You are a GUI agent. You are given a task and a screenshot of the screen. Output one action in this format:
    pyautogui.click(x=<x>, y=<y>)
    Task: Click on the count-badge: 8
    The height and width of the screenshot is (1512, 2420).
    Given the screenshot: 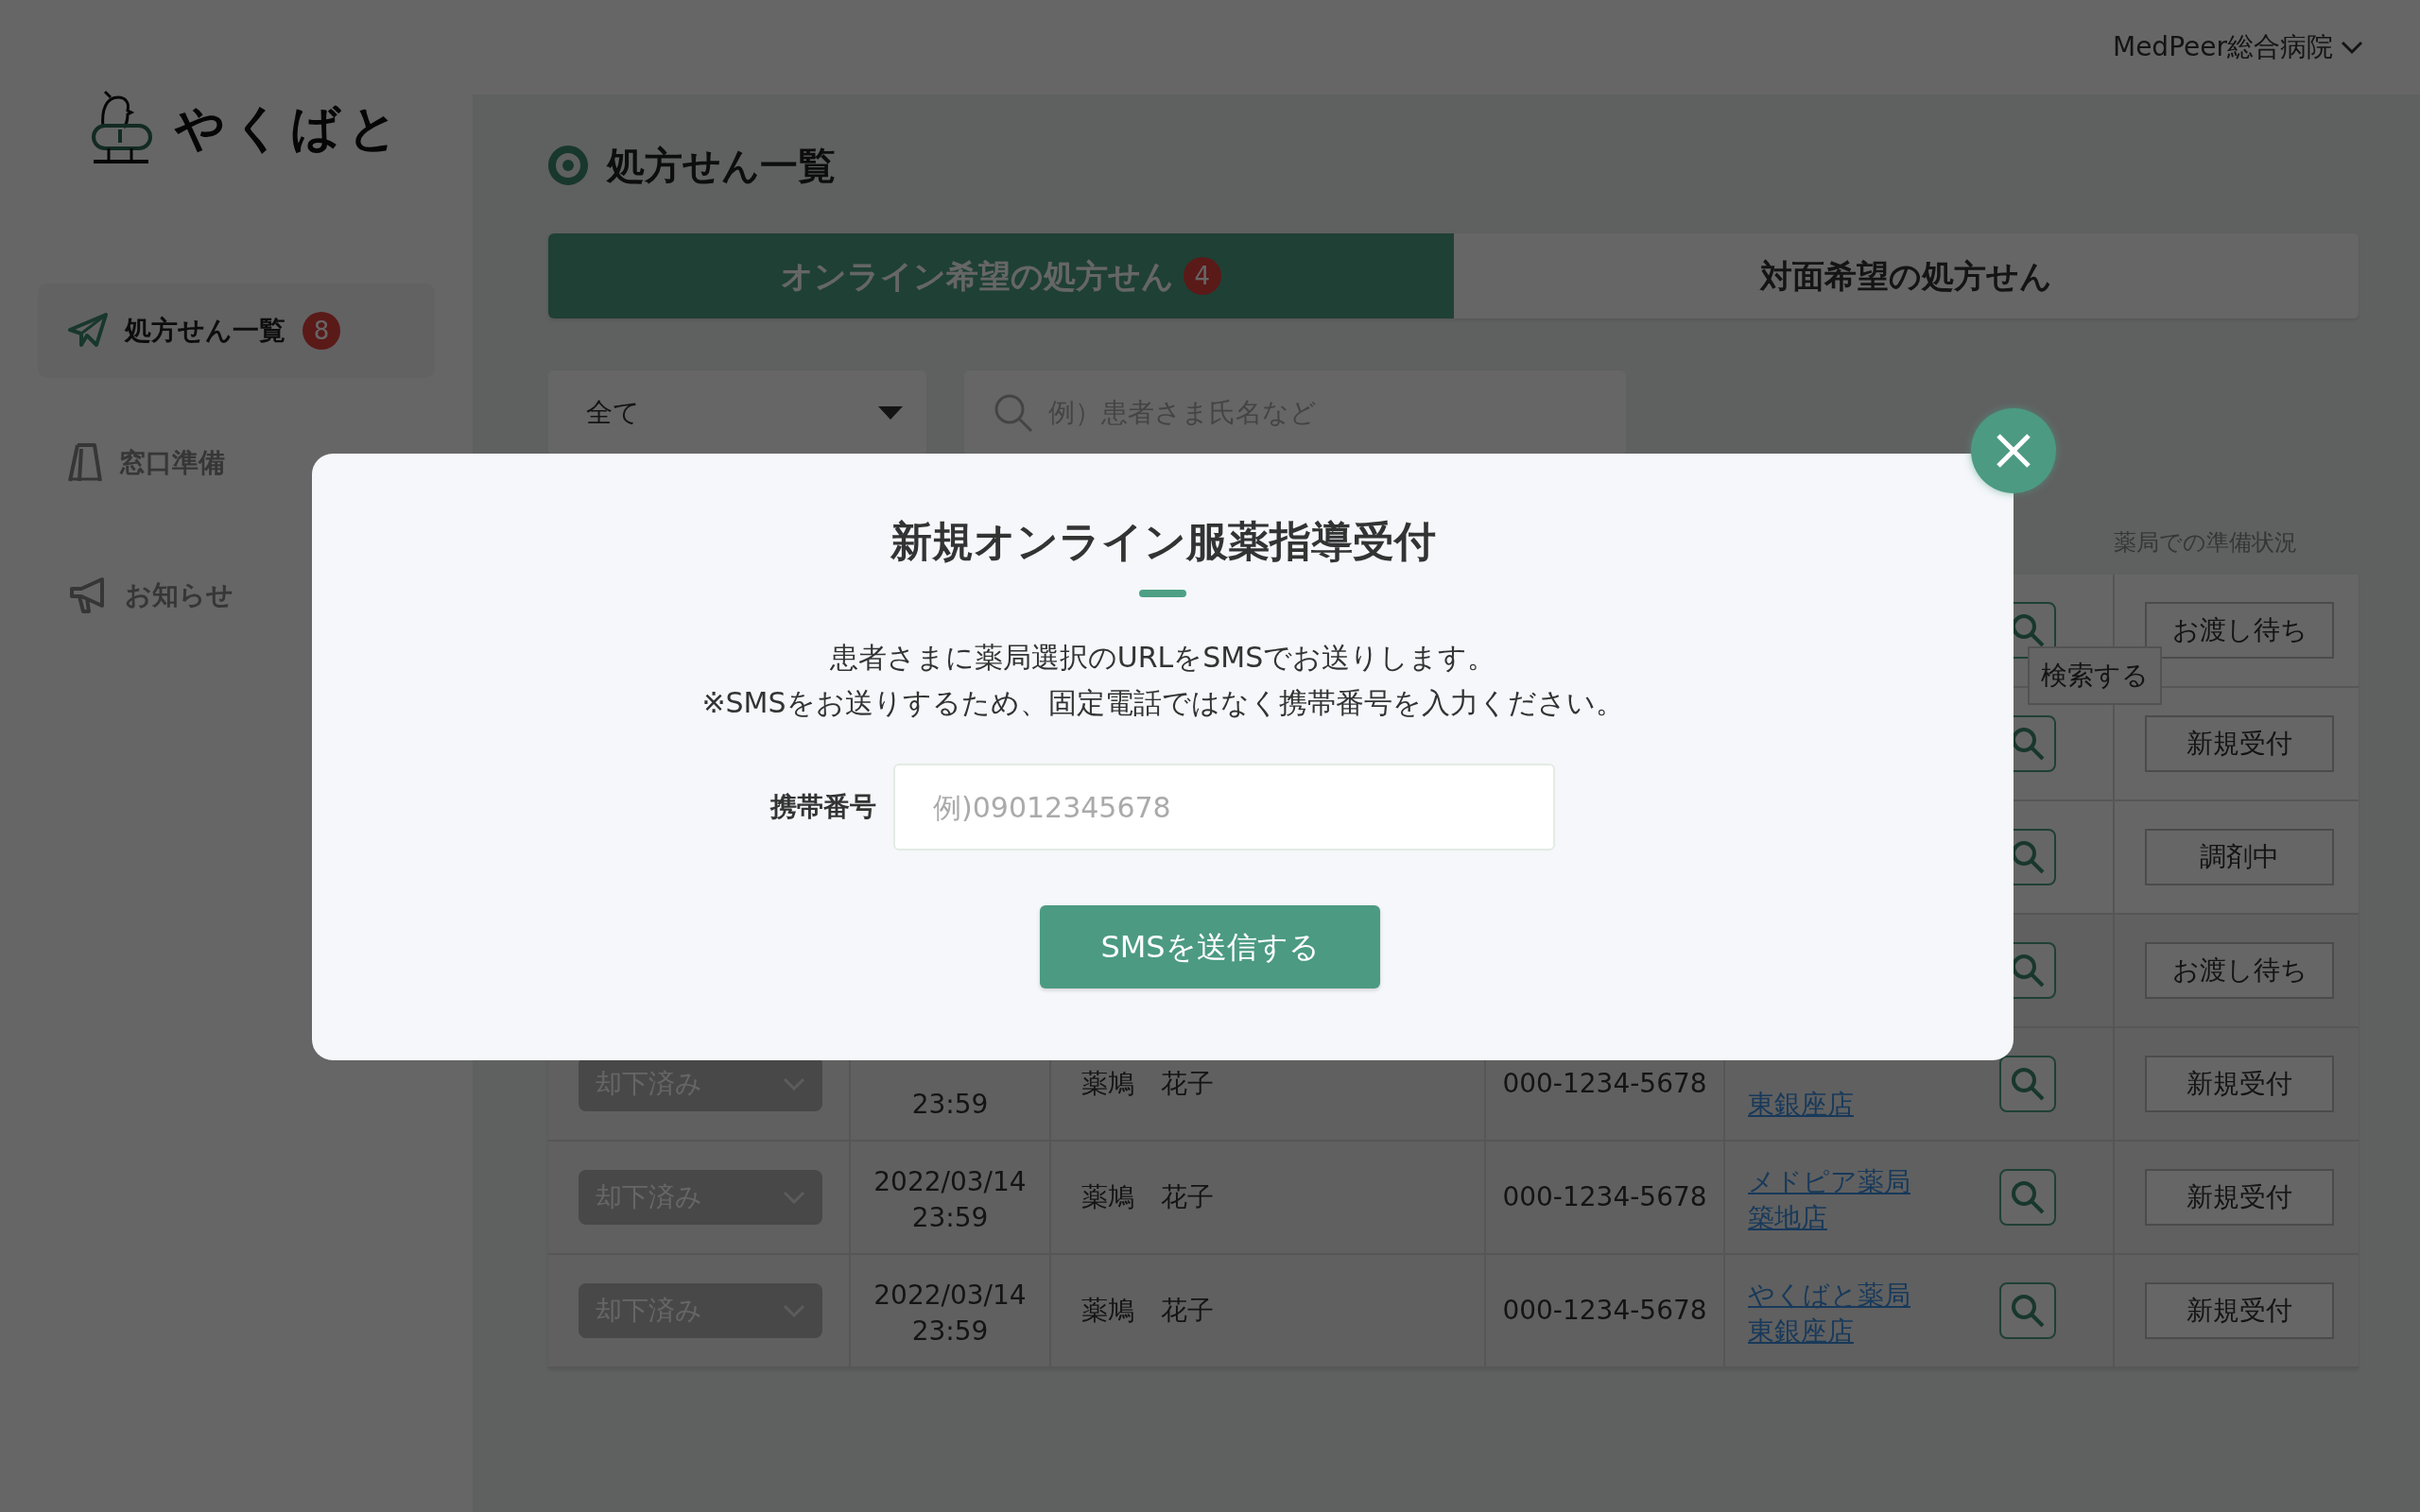 What is the action you would take?
    pyautogui.click(x=321, y=331)
    